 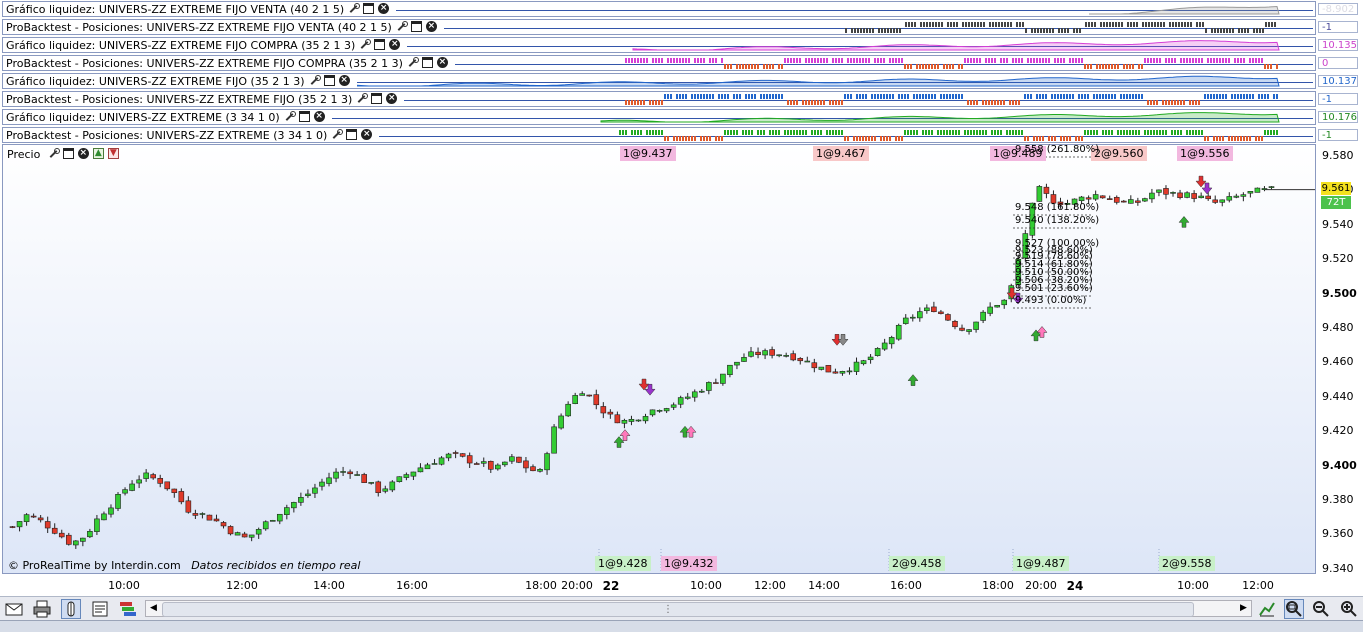 I want to click on envelope-icon, so click(x=14, y=609).